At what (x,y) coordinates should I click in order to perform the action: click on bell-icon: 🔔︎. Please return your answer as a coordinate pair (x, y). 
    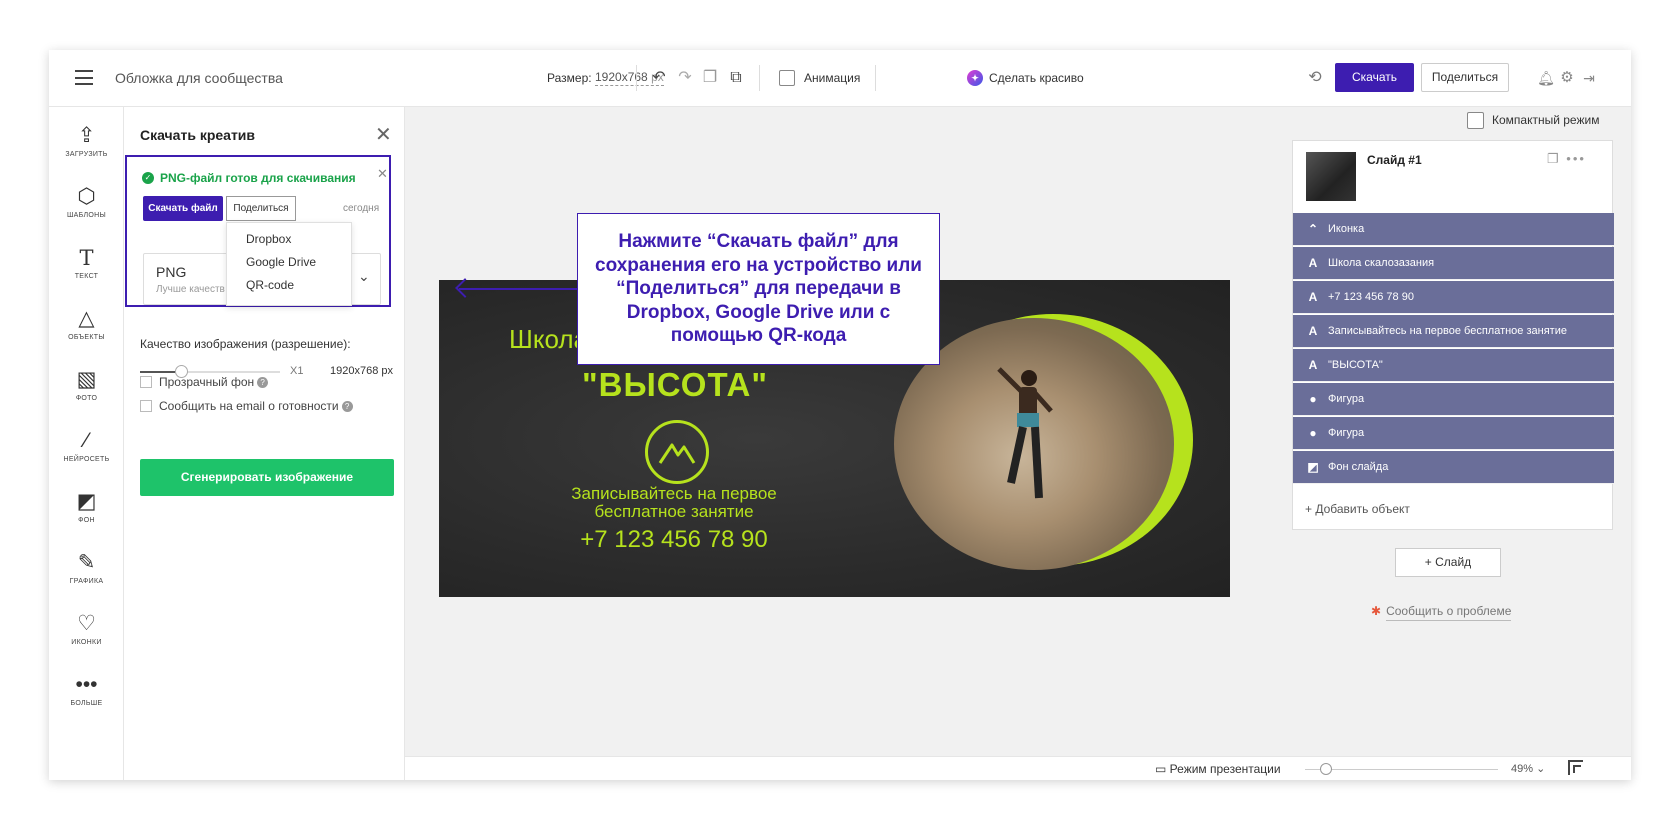
    Looking at the image, I should click on (1546, 78).